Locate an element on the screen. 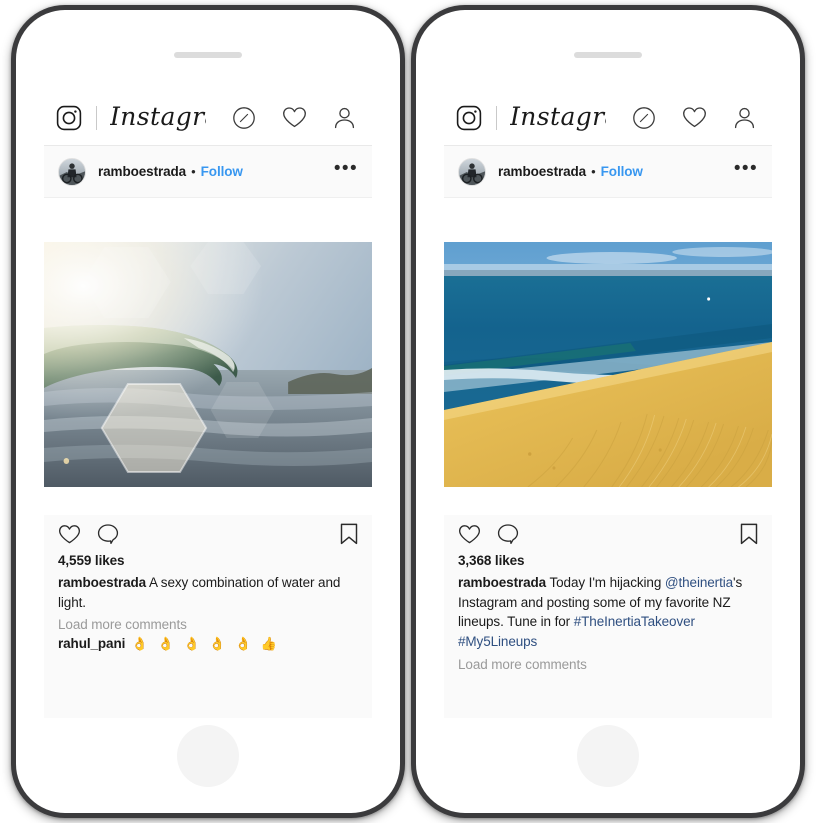 This screenshot has width=816, height=823. comment-emoji-body: 👌 👌 👌 👌 👌 👍 is located at coordinates (203, 644).